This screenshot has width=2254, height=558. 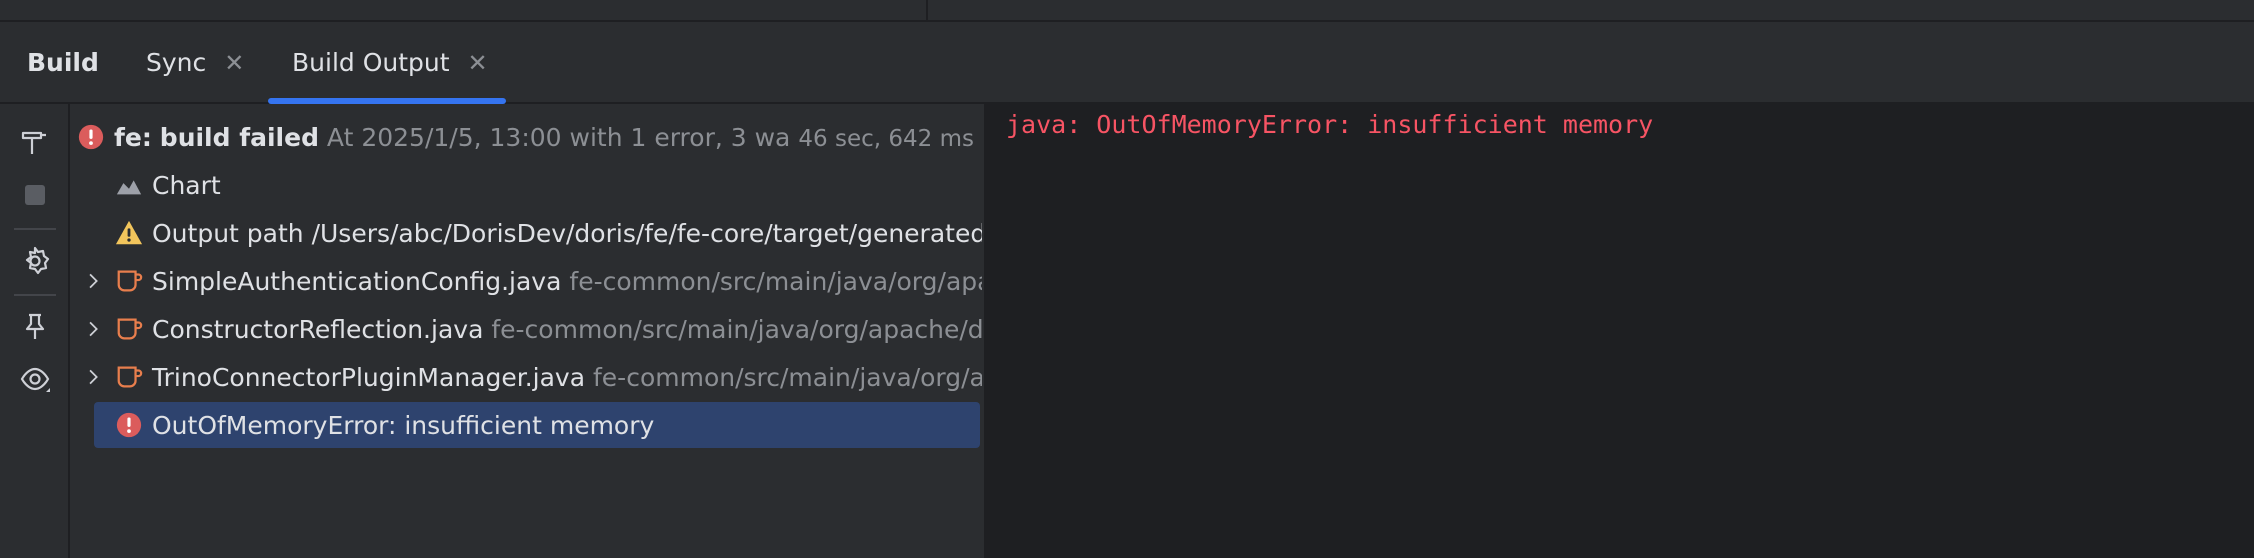 What do you see at coordinates (176, 62) in the screenshot?
I see `tab-sync-label: Sync` at bounding box center [176, 62].